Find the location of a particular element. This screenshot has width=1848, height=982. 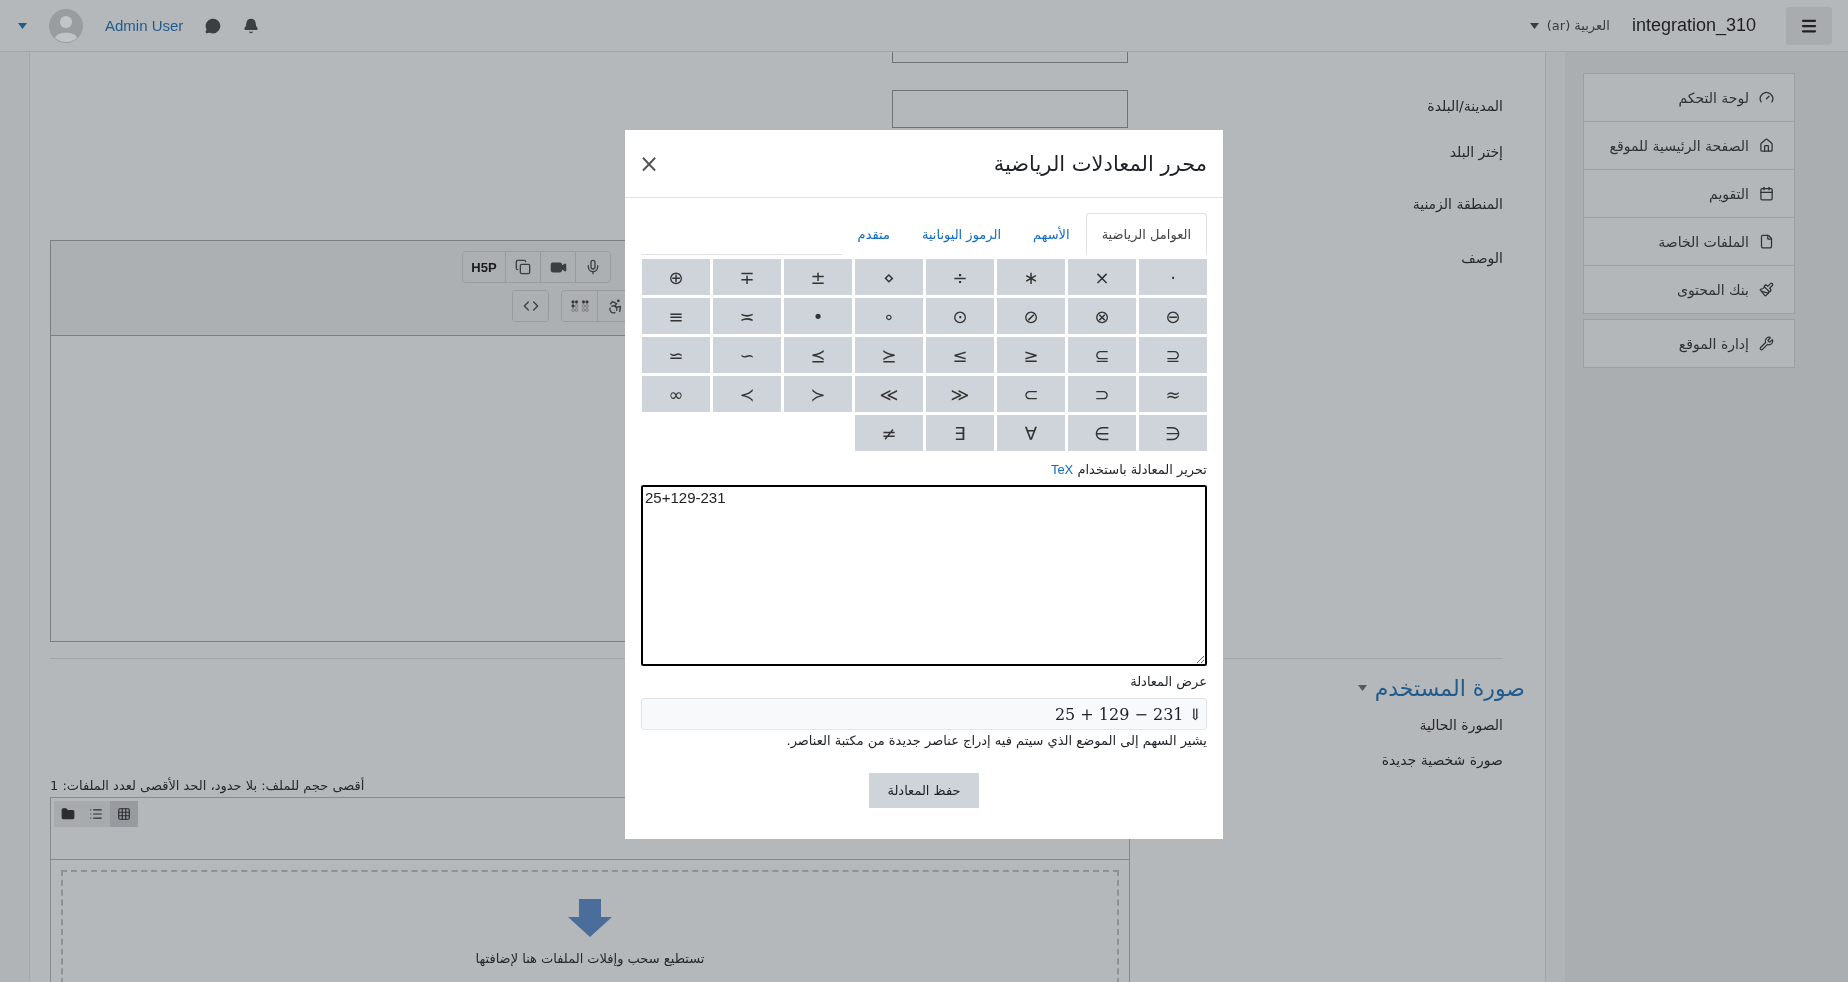

wrench-icon is located at coordinates (1766, 343).